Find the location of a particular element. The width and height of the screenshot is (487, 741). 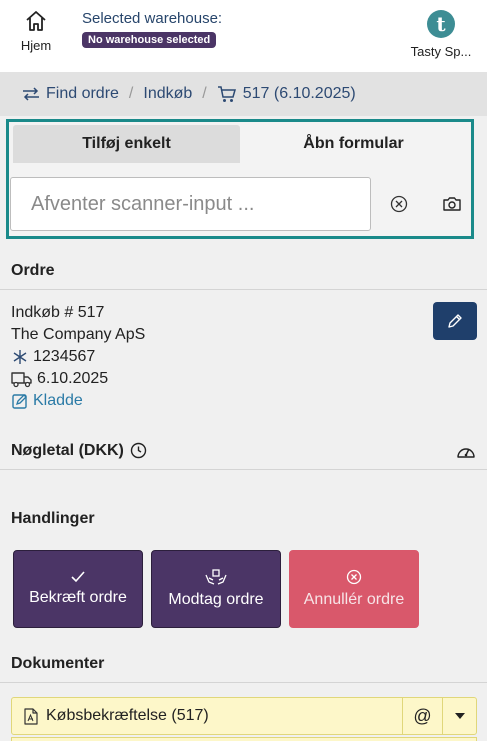

hands-box-icon is located at coordinates (216, 577).